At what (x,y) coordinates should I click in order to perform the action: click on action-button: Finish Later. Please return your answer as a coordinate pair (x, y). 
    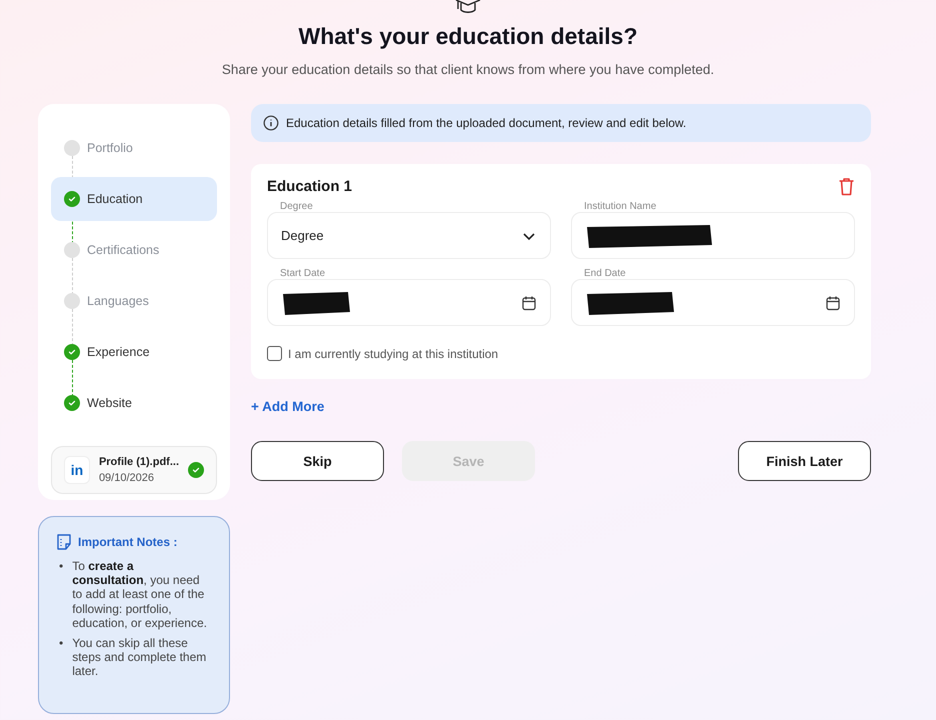
    Looking at the image, I should click on (804, 461).